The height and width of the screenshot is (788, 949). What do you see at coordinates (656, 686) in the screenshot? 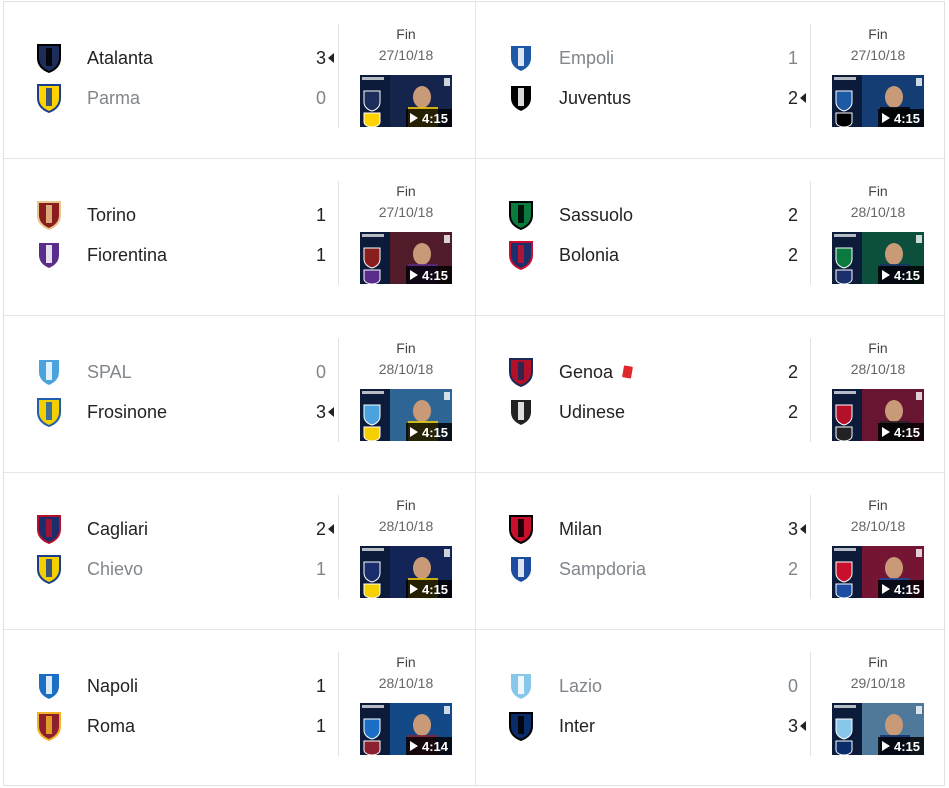
I see `home-team-row: Lazio 0` at bounding box center [656, 686].